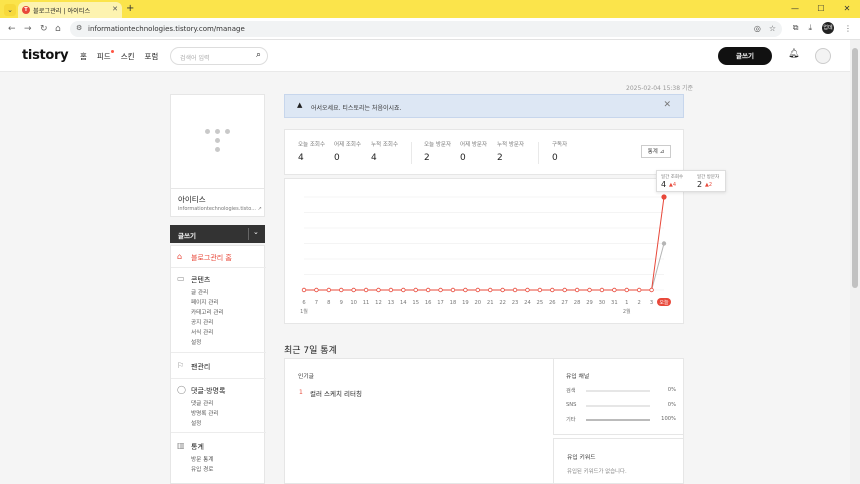 This screenshot has width=860, height=484. I want to click on chevron-down-icon: ⌄, so click(256, 232).